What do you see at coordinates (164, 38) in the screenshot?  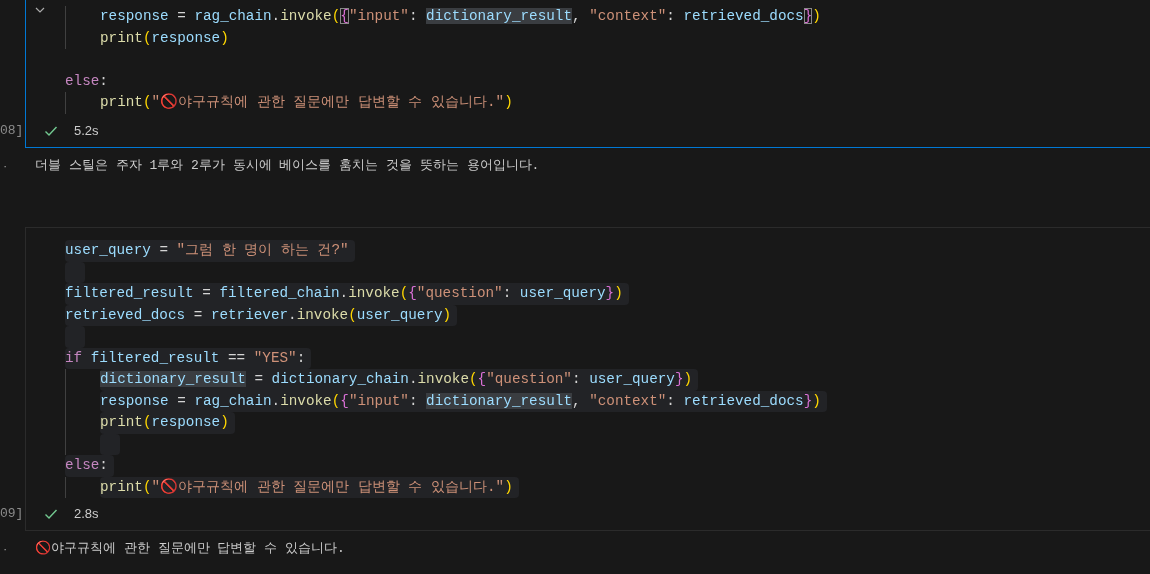 I see `code-line: print(response)` at bounding box center [164, 38].